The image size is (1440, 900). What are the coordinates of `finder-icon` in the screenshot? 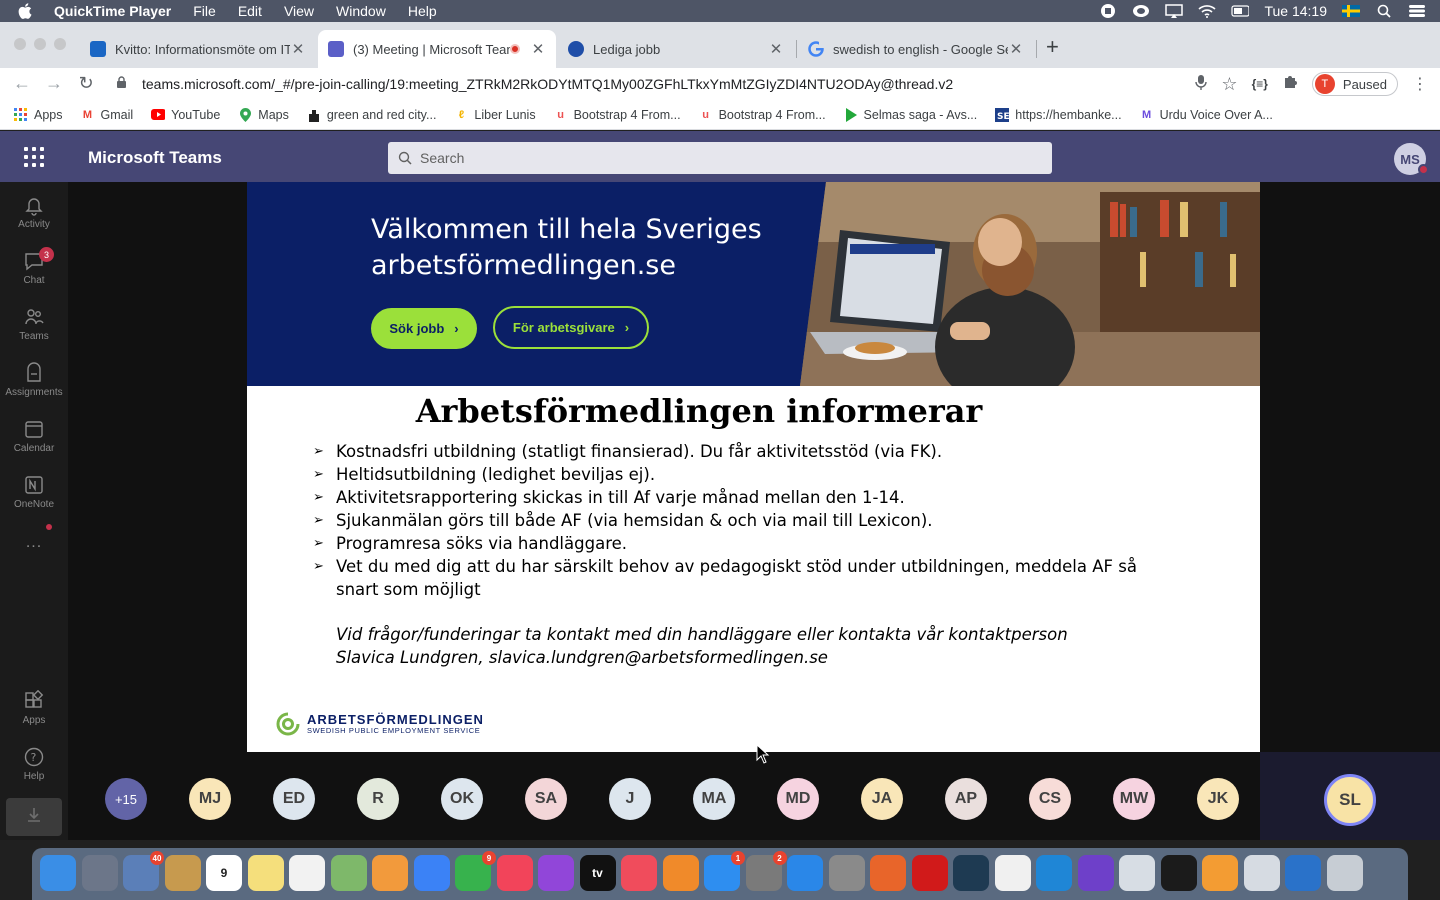 It's located at (58, 873).